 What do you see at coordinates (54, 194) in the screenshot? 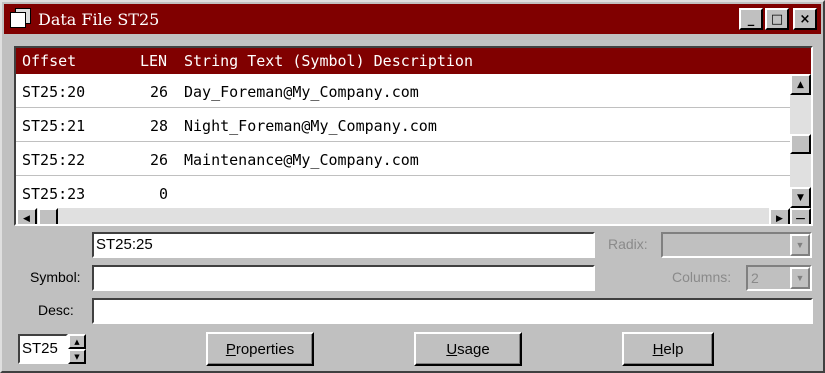
I see `row-offset: ST25:23` at bounding box center [54, 194].